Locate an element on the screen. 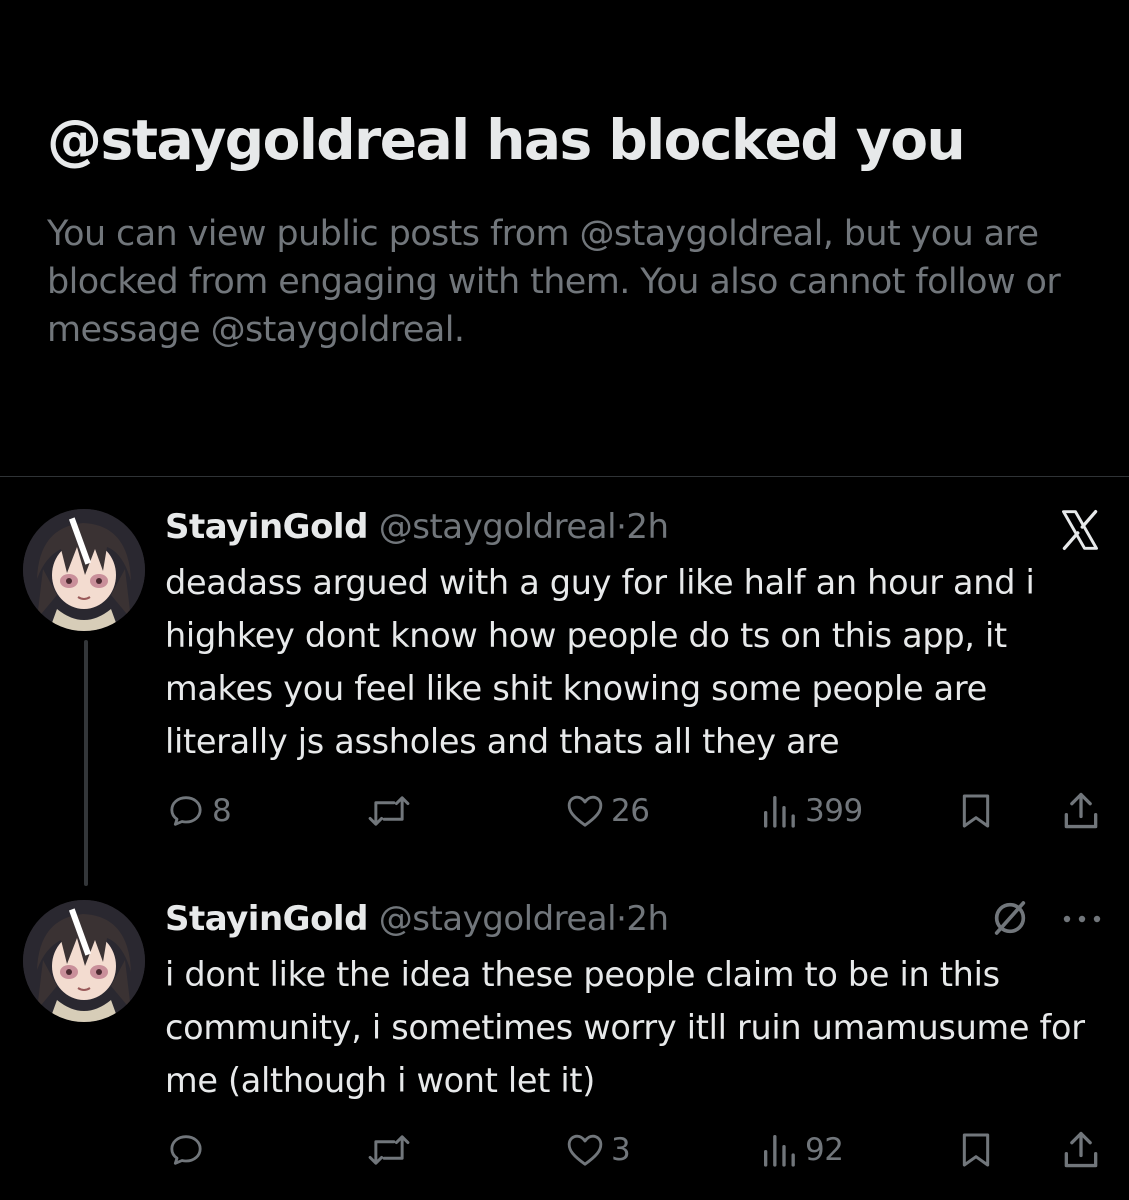 This screenshot has height=1200, width=1129. no-reply-icon is located at coordinates (1010, 918).